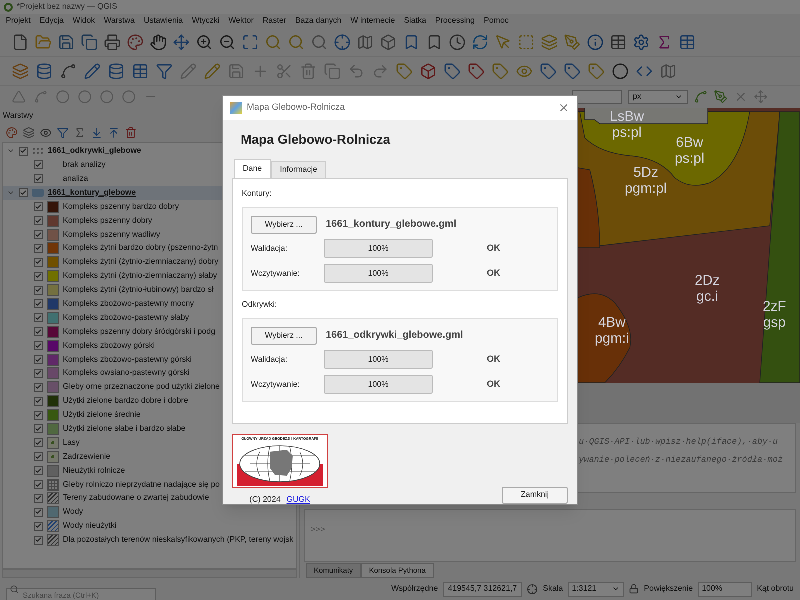  What do you see at coordinates (482, 589) in the screenshot?
I see `coordinates-field: 419545,7 312621,7` at bounding box center [482, 589].